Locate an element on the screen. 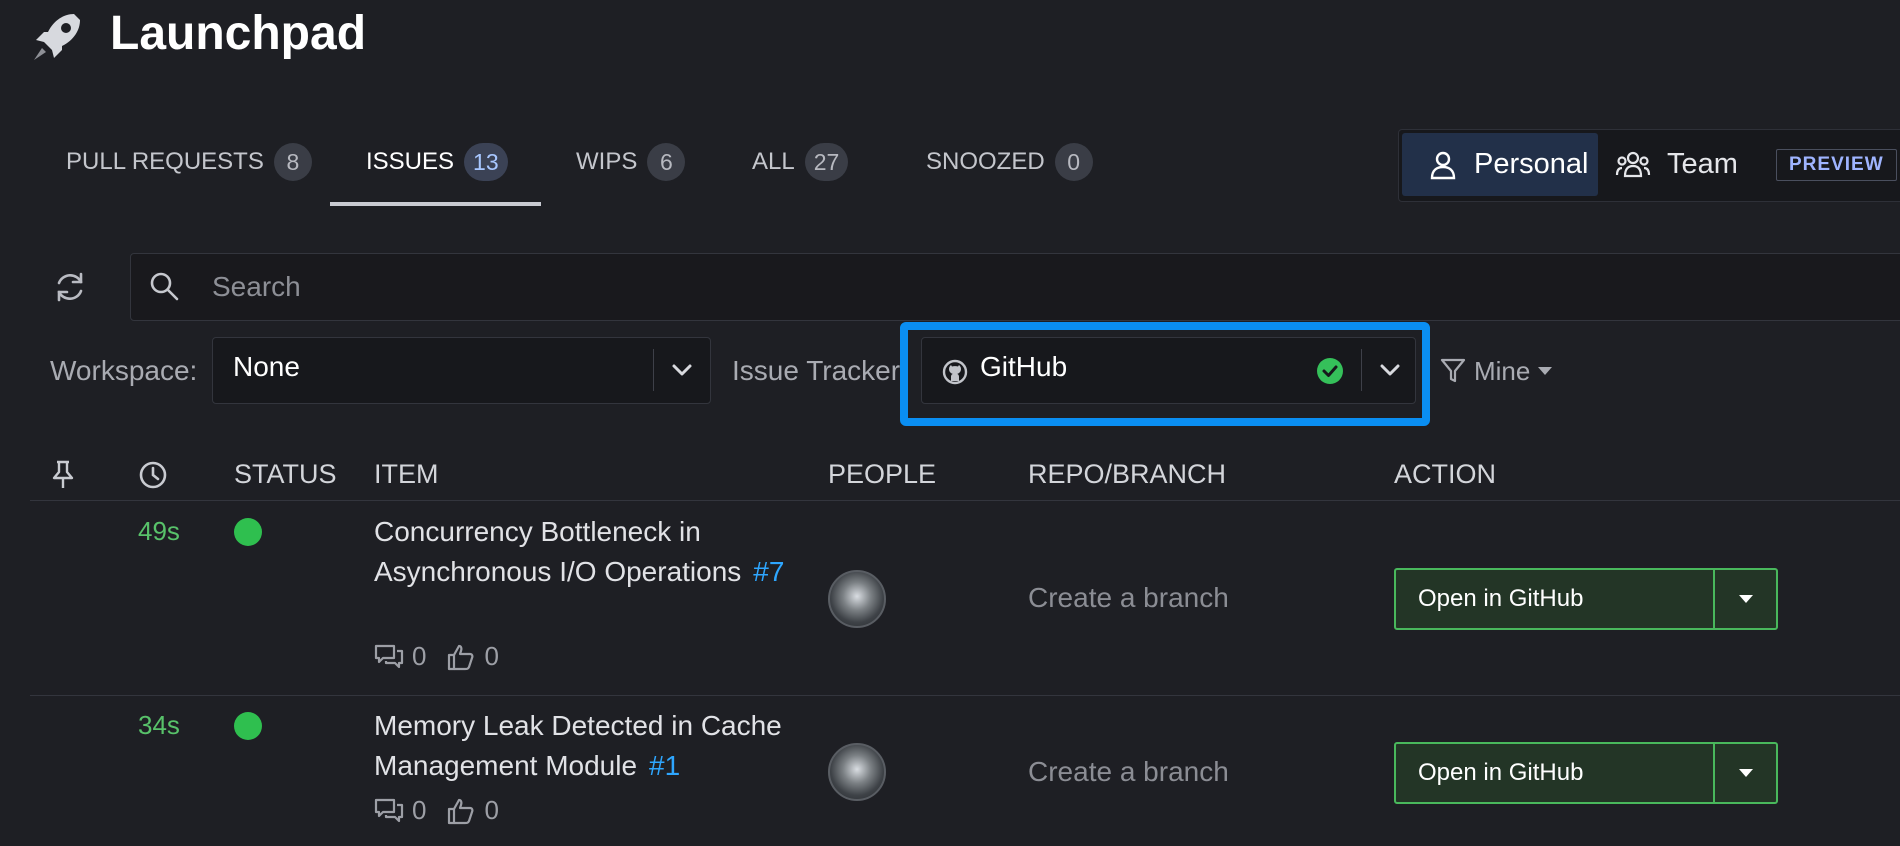 This screenshot has height=846, width=1900. column-header-item: ITEM is located at coordinates (406, 474).